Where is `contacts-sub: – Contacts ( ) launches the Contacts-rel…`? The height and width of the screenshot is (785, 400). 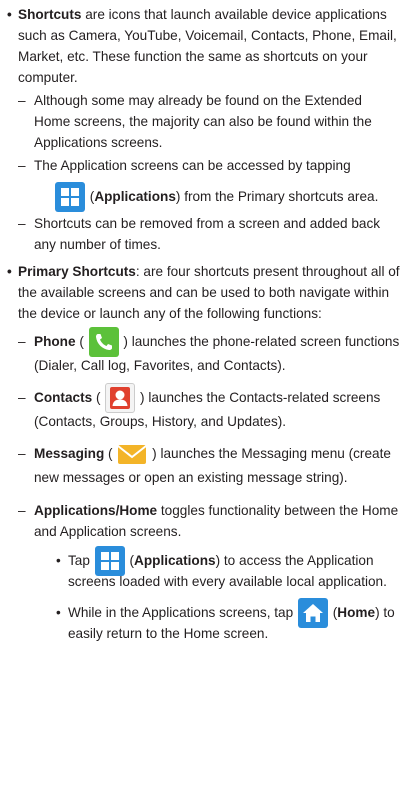
contacts-sub: – Contacts ( ) launches the Contacts-rel… is located at coordinates (200, 408).